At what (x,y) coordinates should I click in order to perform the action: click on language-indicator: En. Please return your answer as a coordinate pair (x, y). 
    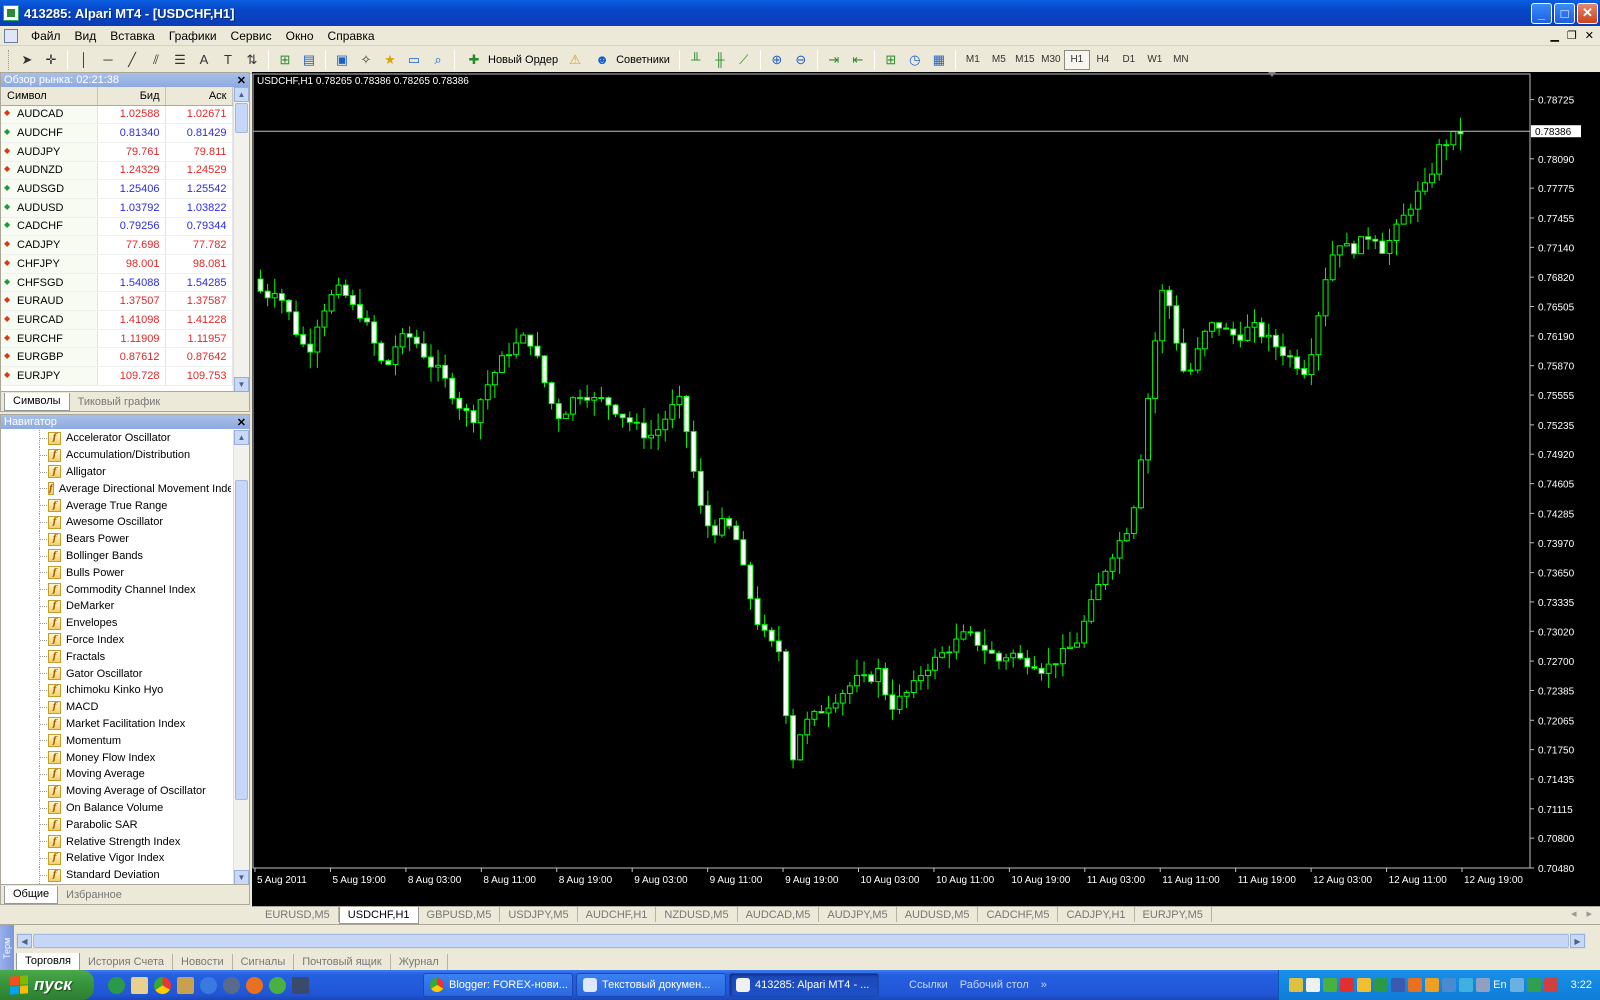
    Looking at the image, I should click on (1499, 985).